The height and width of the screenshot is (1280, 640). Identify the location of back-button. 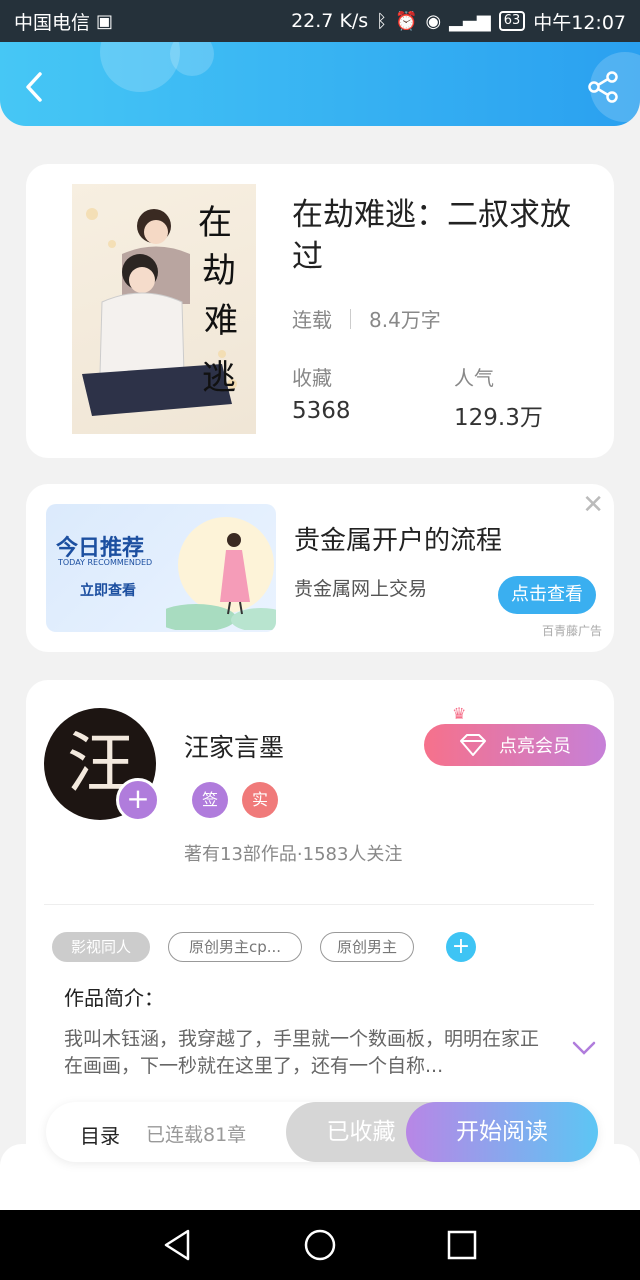
(35, 87).